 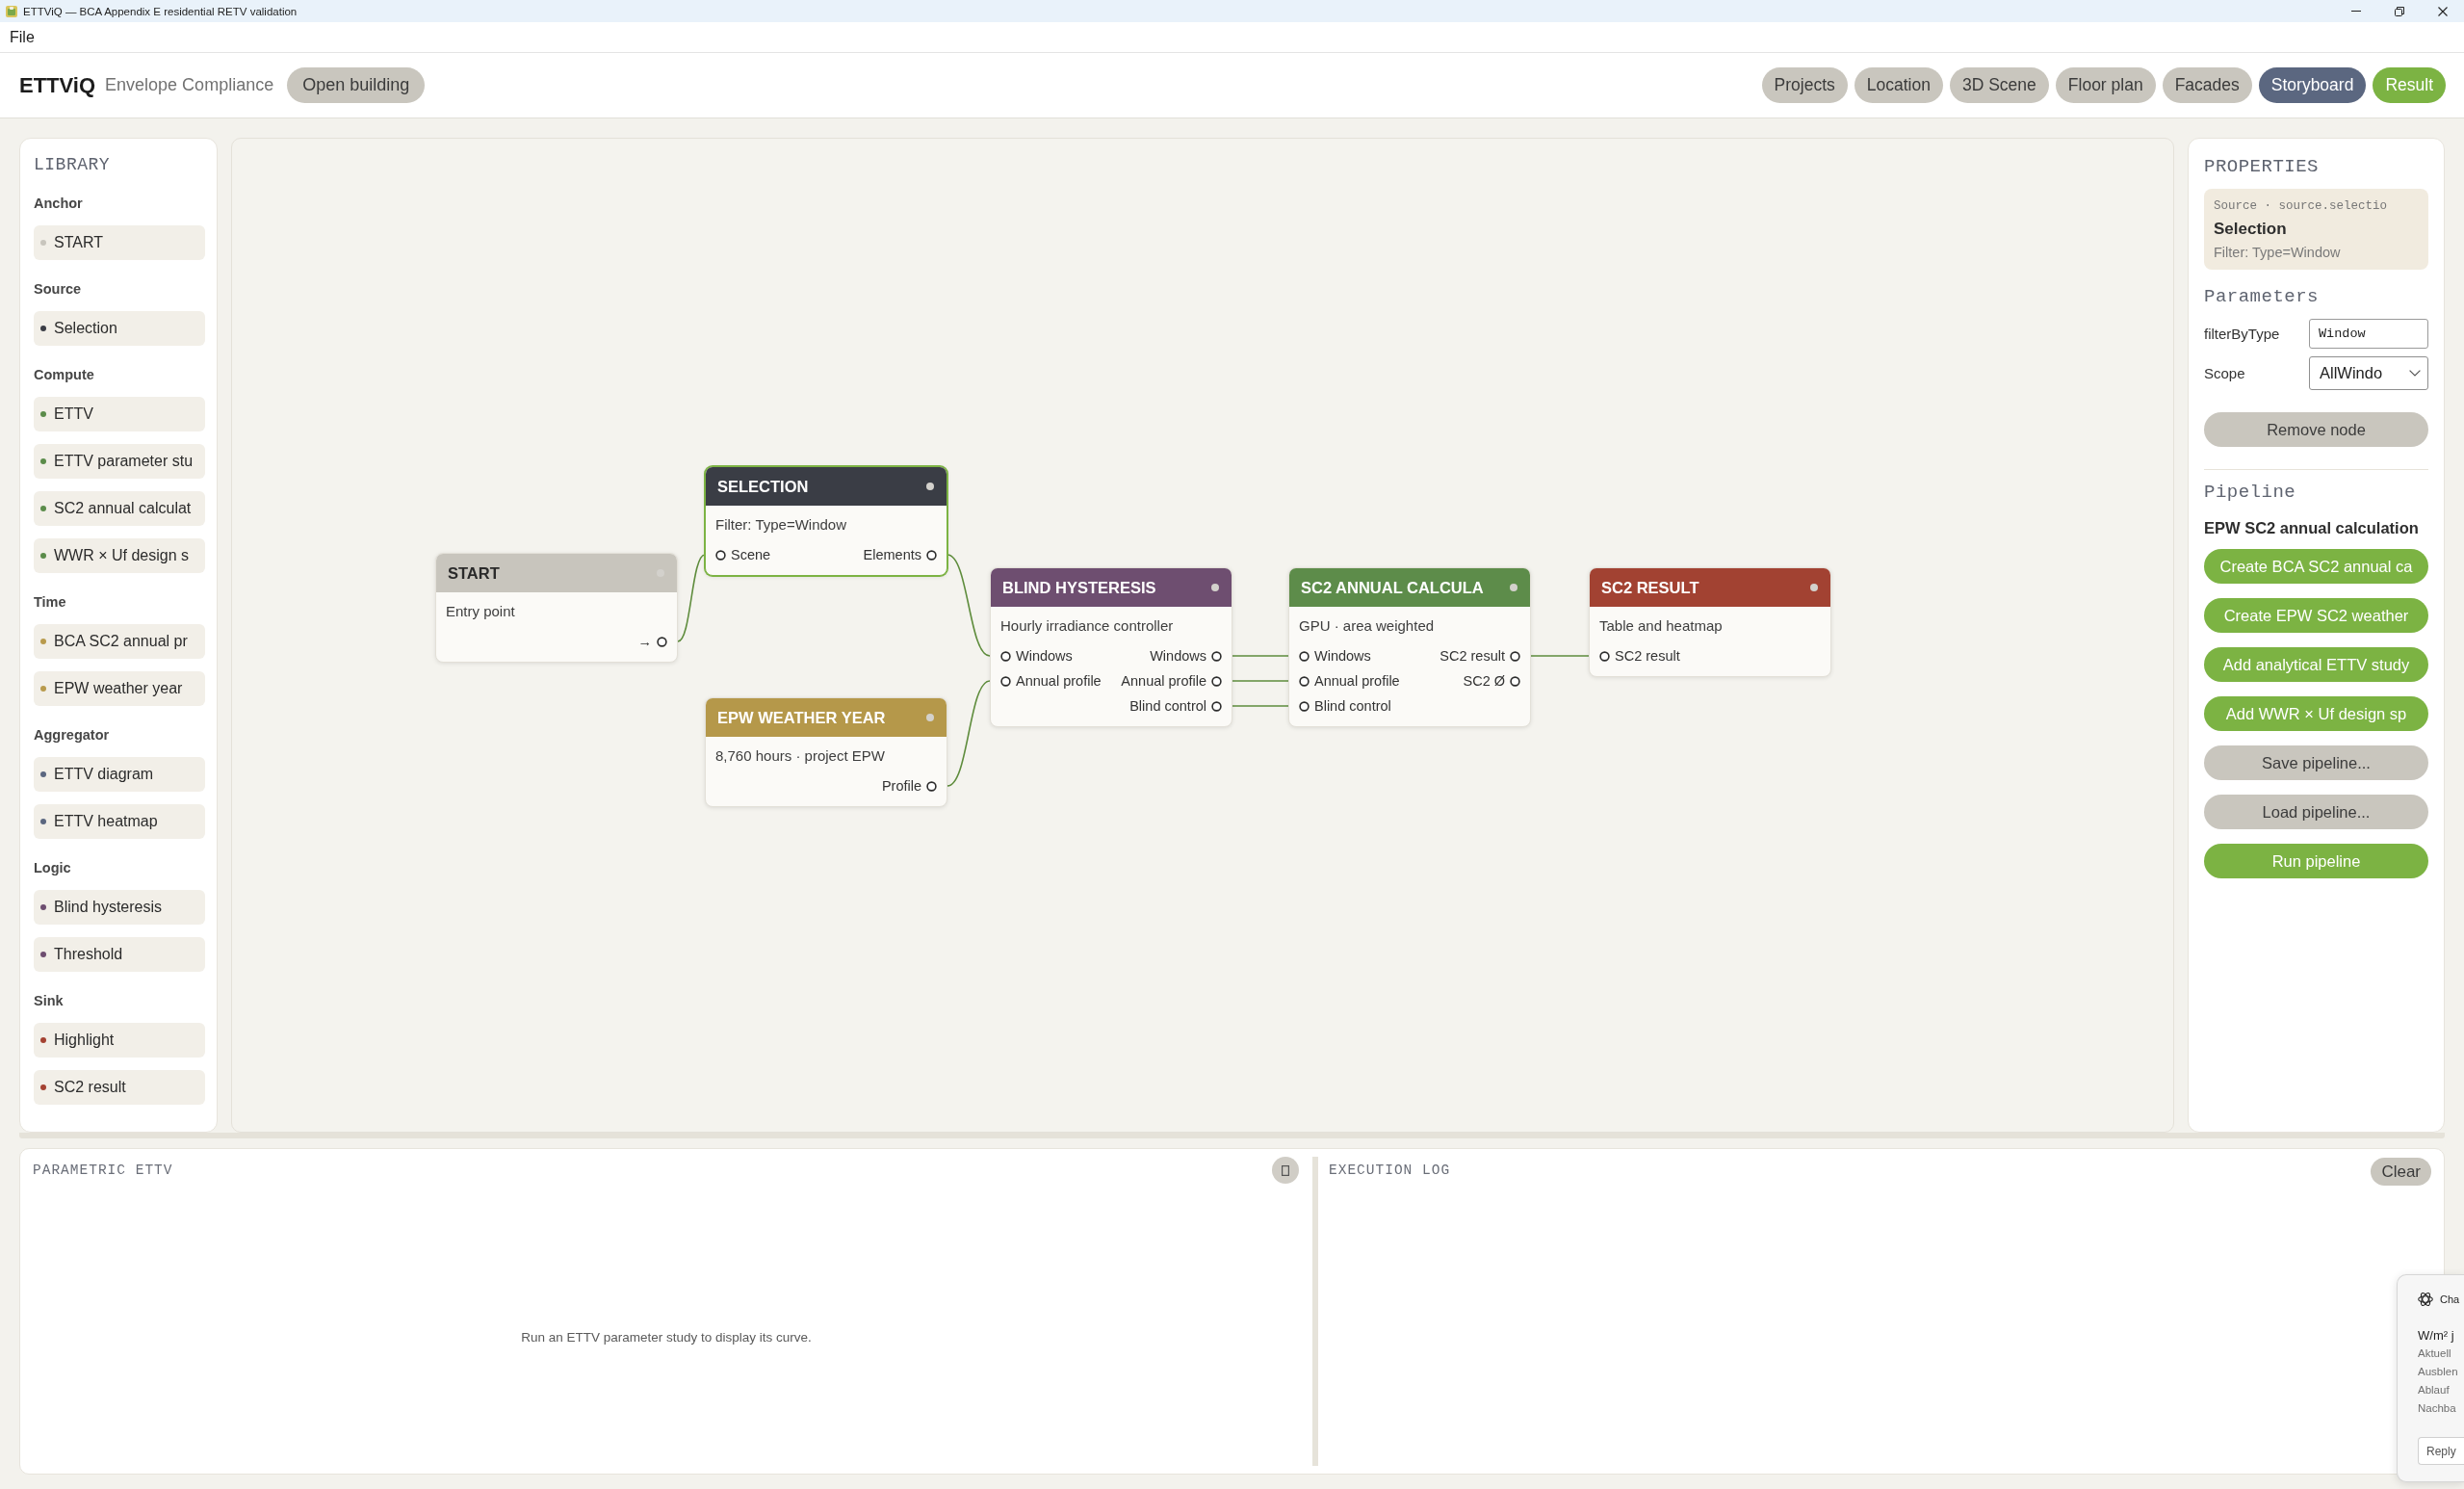 What do you see at coordinates (2262, 296) in the screenshot?
I see `parameters-heading: Parameters` at bounding box center [2262, 296].